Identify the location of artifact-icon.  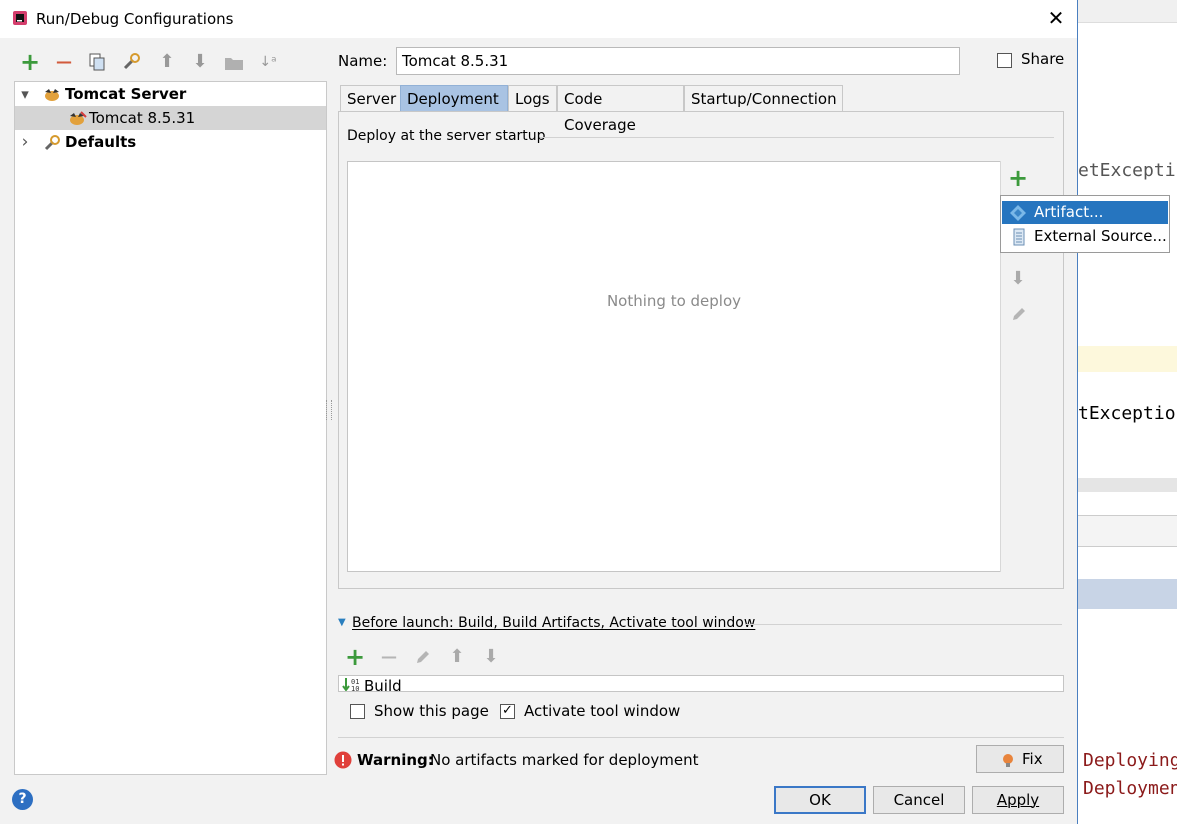
(1018, 213).